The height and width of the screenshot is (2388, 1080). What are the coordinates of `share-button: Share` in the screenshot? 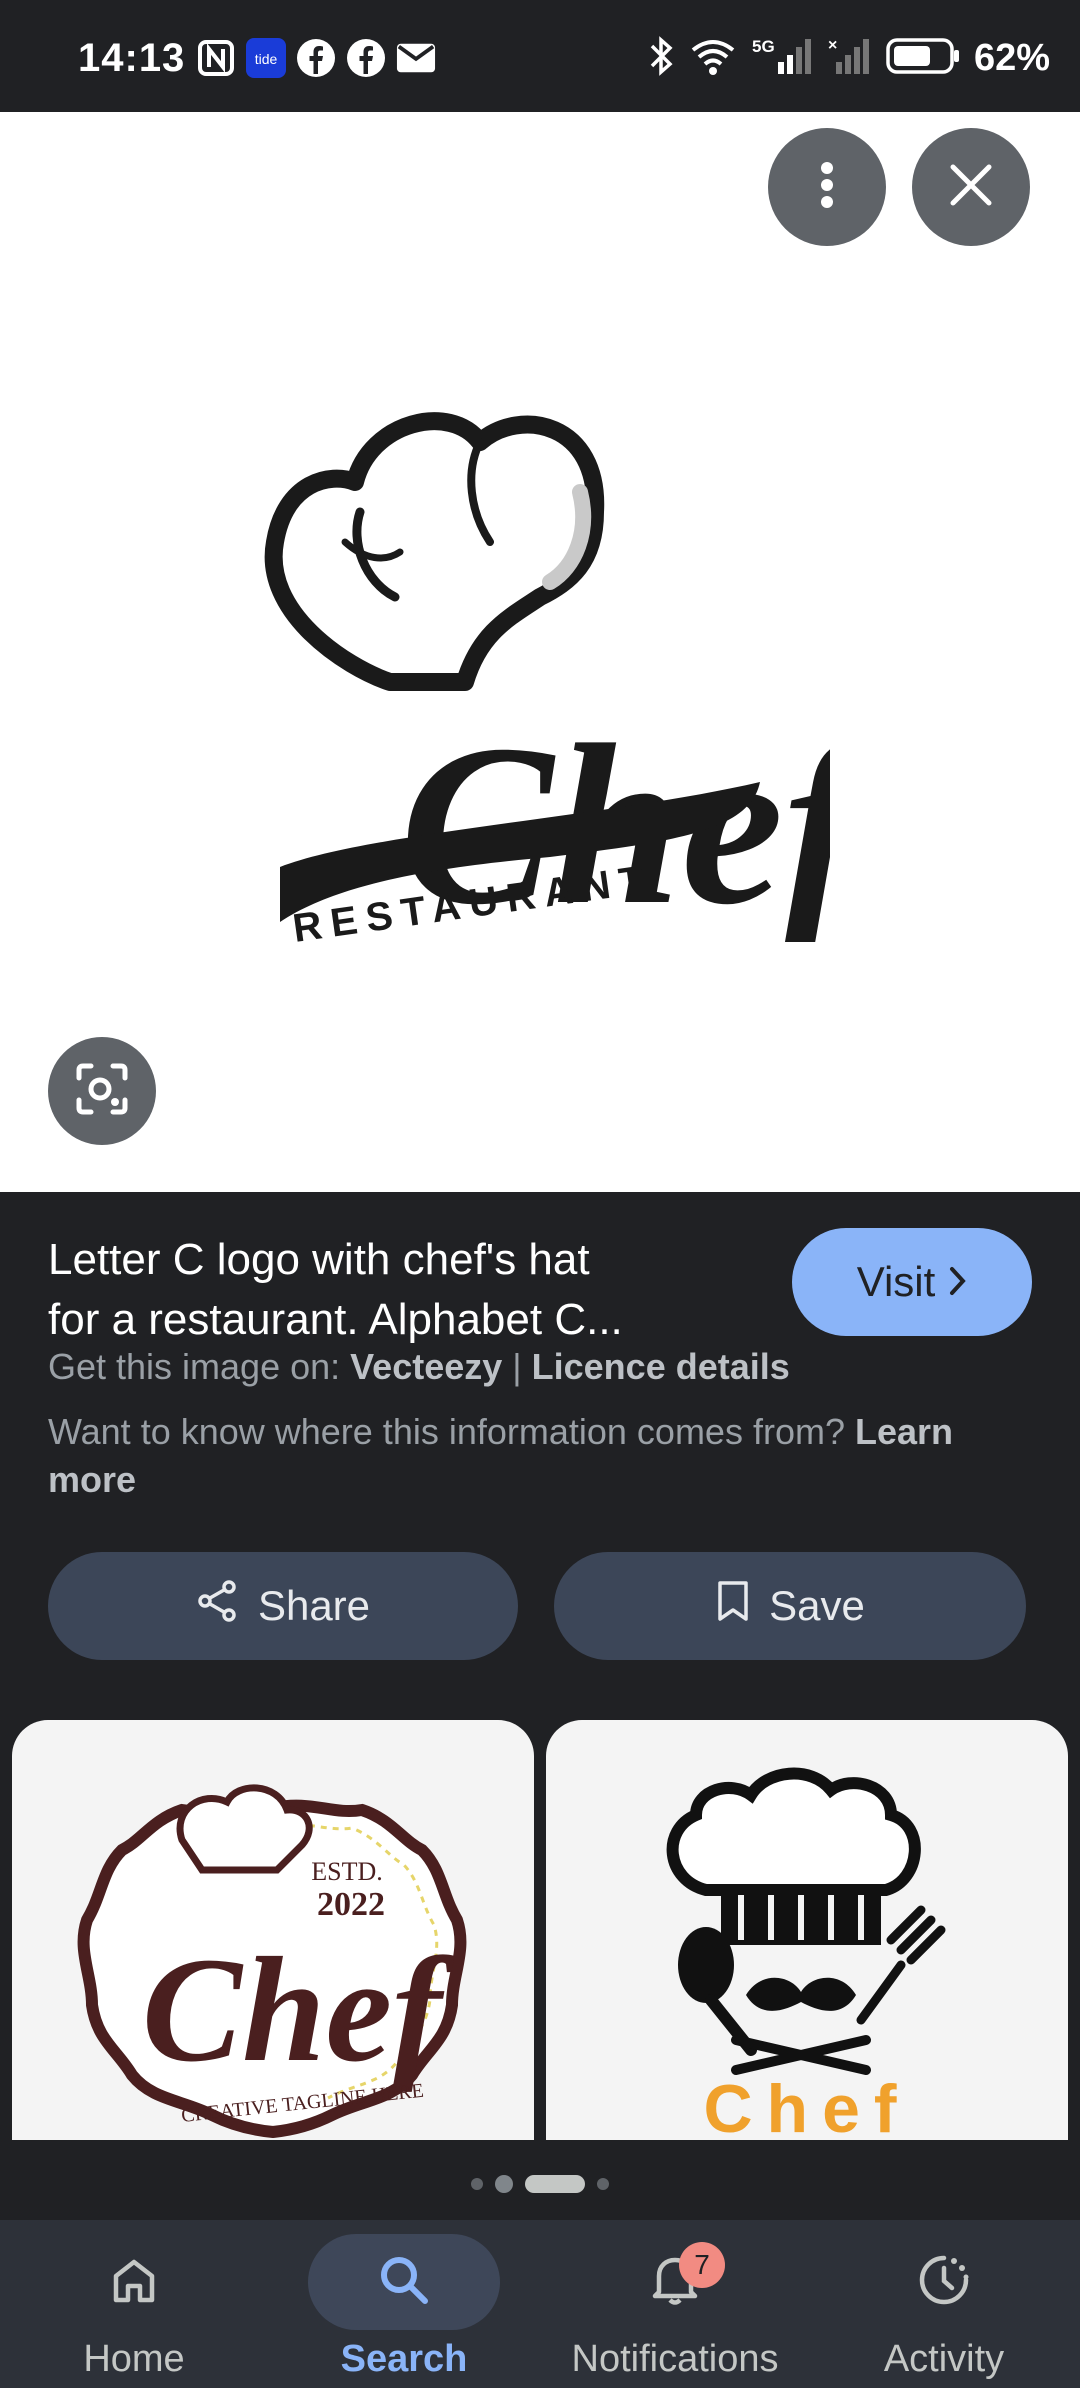 It's located at (283, 1606).